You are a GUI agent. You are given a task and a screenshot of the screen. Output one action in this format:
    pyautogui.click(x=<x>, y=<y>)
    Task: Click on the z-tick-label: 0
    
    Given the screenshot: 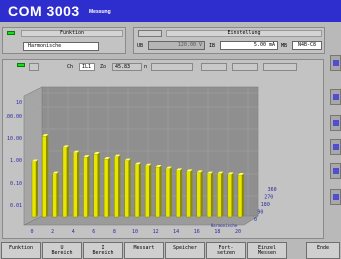 What is the action you would take?
    pyautogui.click(x=255, y=220)
    